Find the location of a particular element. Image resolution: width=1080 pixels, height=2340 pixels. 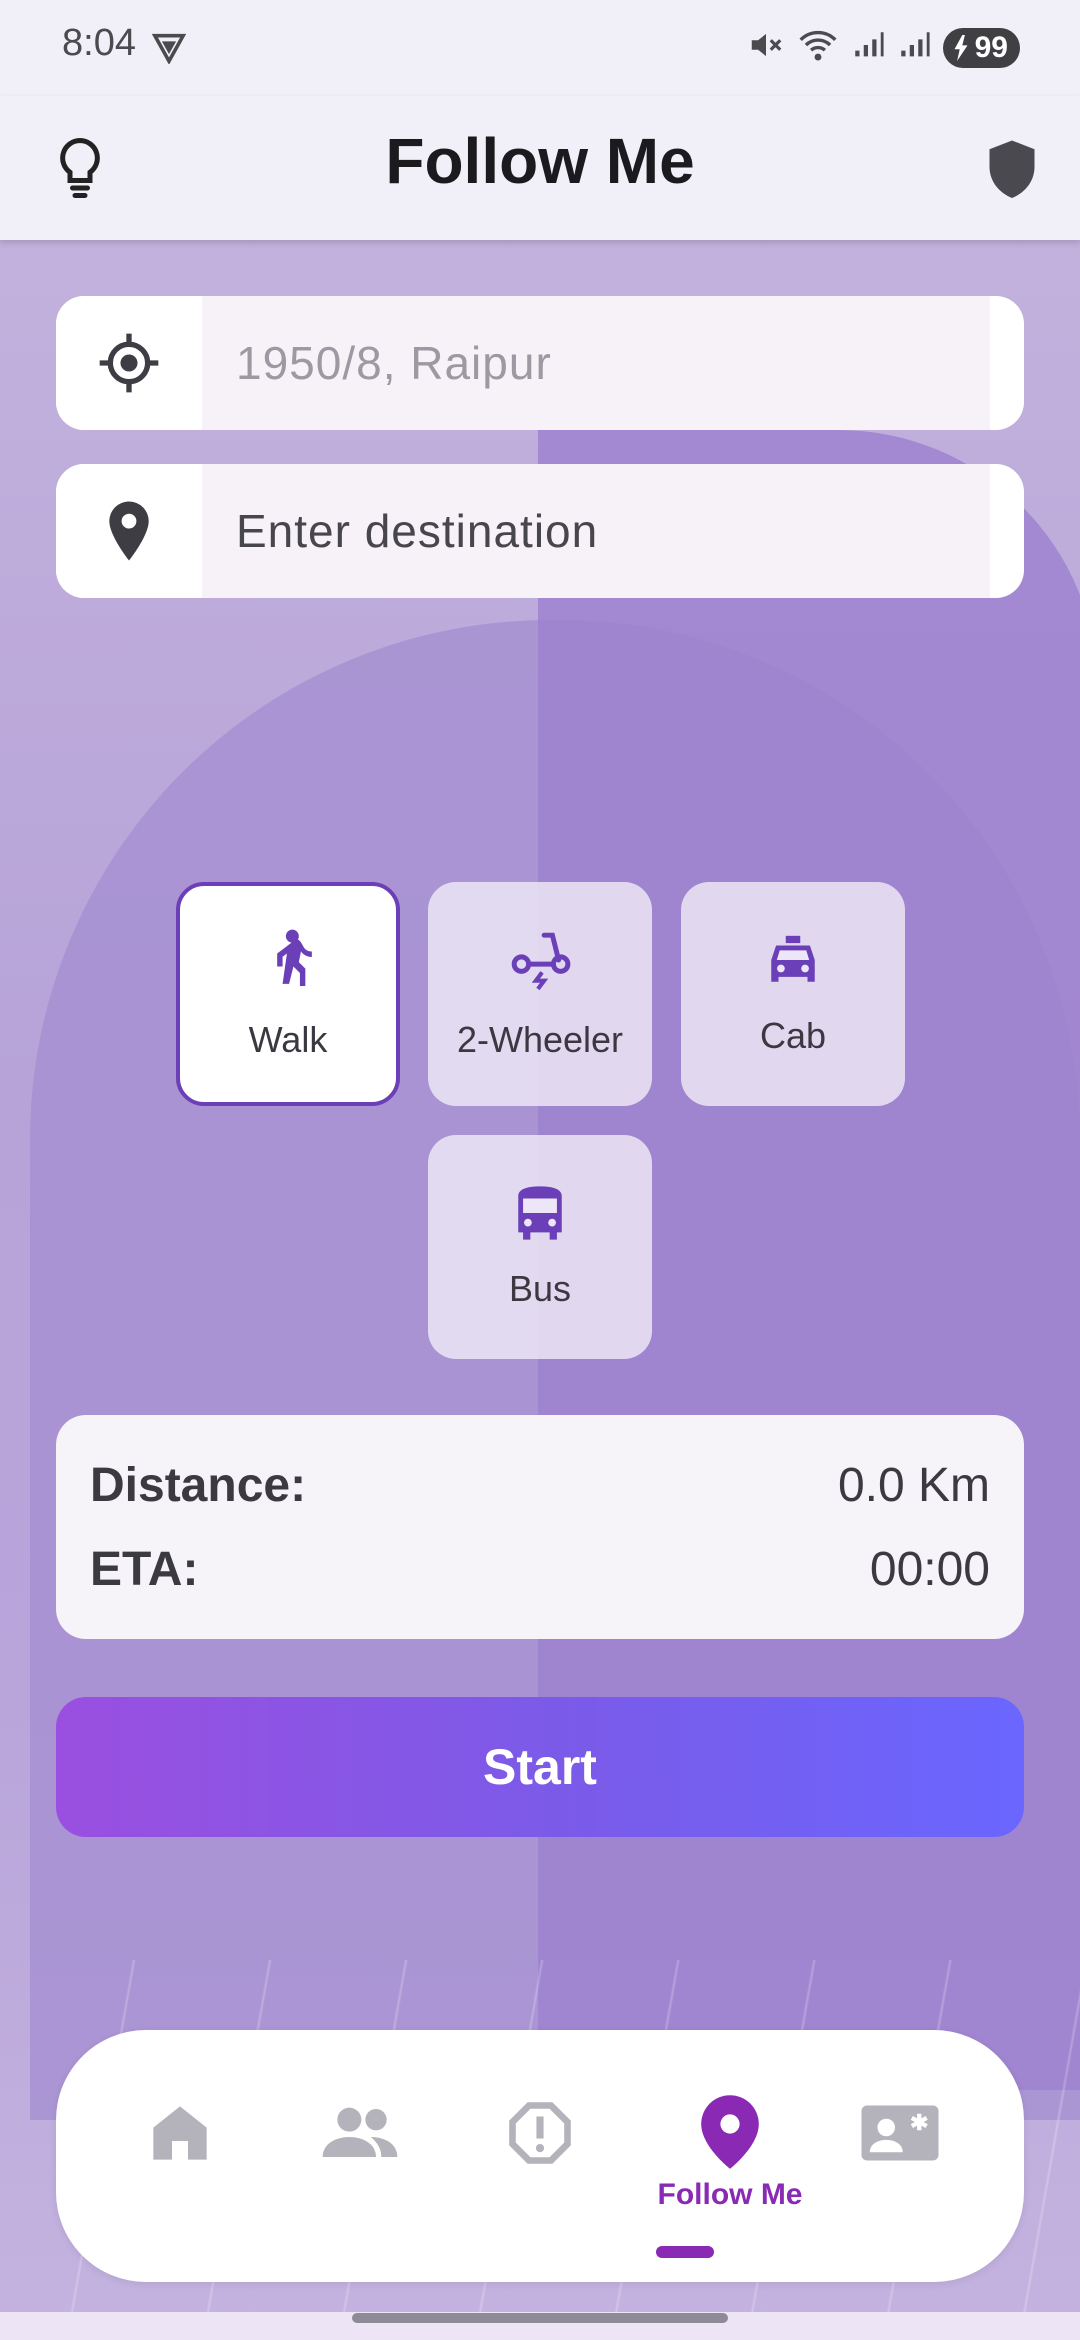

origin-field: 1950/8, Raipur is located at coordinates (540, 363).